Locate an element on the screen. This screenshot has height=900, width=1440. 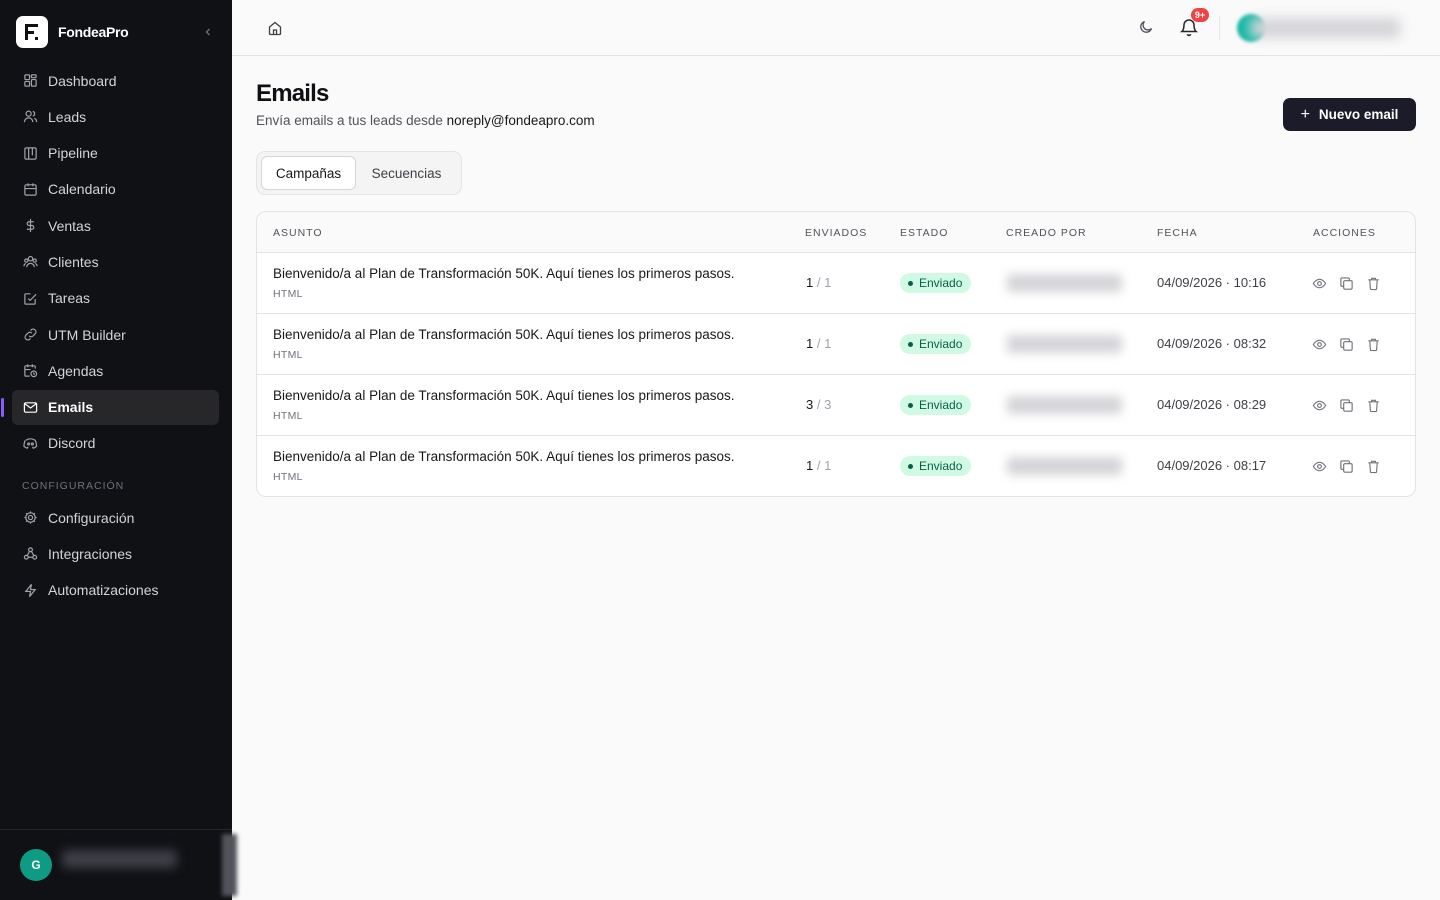
mail-icon is located at coordinates (30, 407).